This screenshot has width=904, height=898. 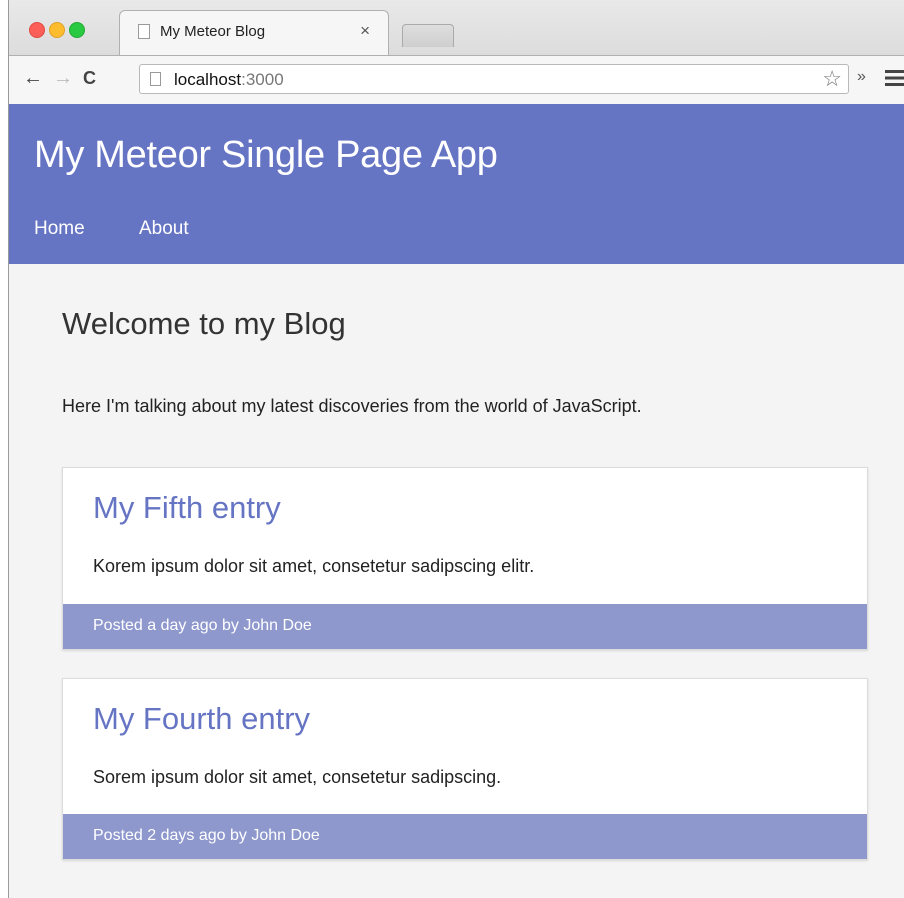 I want to click on forward-button: →, so click(x=63, y=78).